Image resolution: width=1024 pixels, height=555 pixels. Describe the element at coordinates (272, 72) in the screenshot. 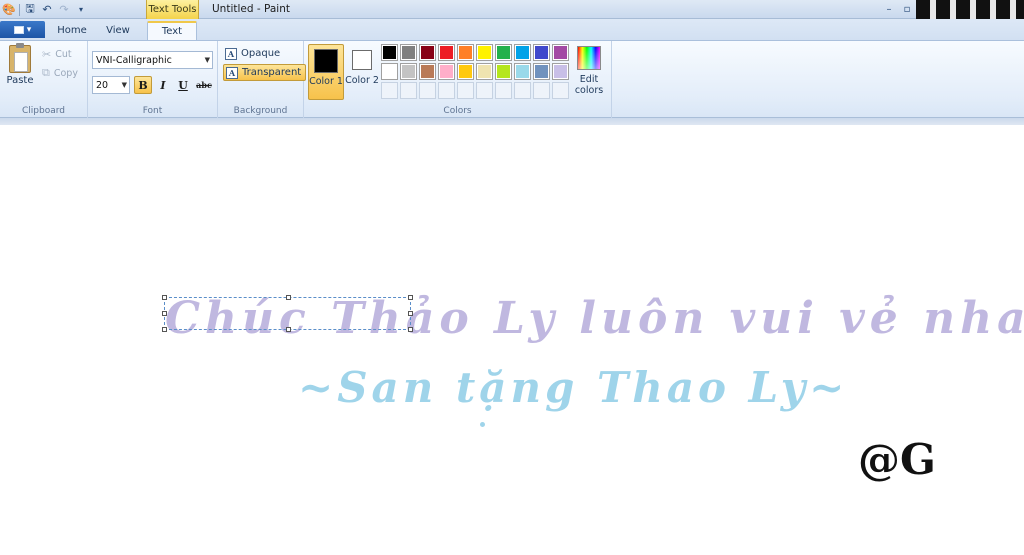

I see `transparent-label: Transparent` at that location.